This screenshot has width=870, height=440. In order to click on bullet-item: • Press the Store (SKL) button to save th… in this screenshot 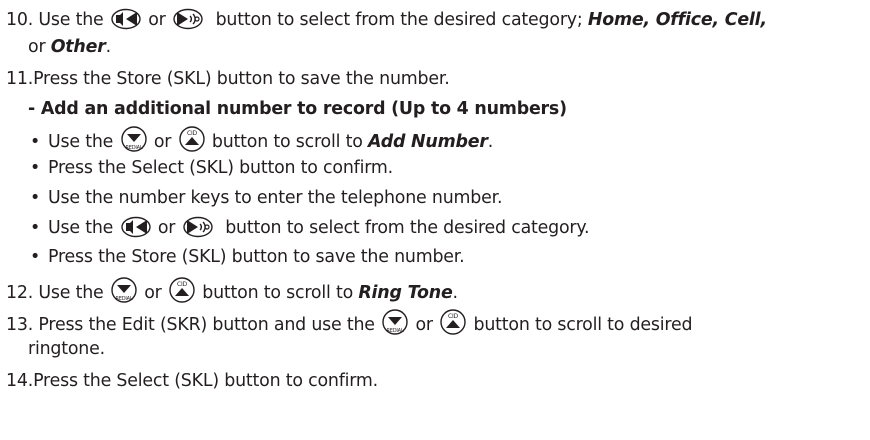, I will do `click(247, 257)`.